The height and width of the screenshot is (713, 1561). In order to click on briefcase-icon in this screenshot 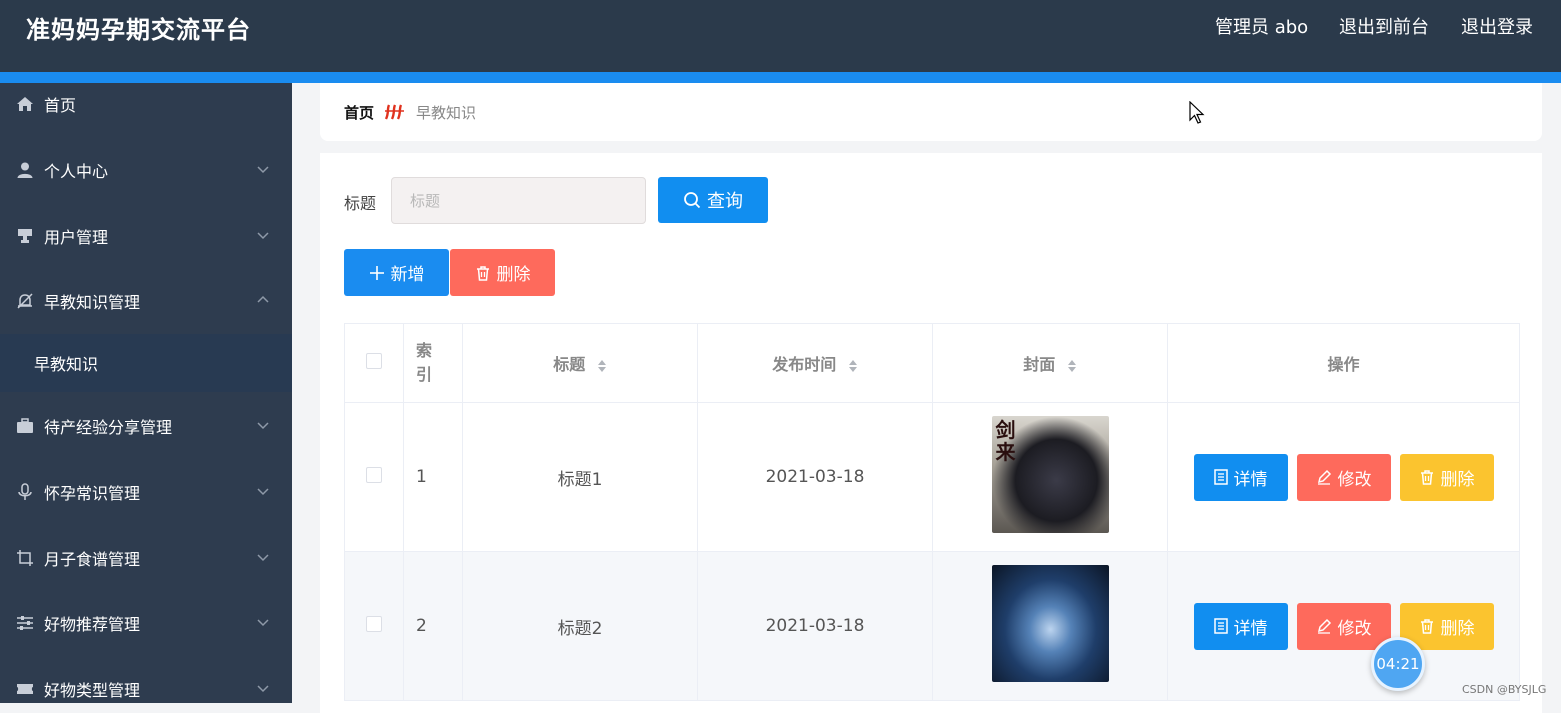, I will do `click(25, 426)`.